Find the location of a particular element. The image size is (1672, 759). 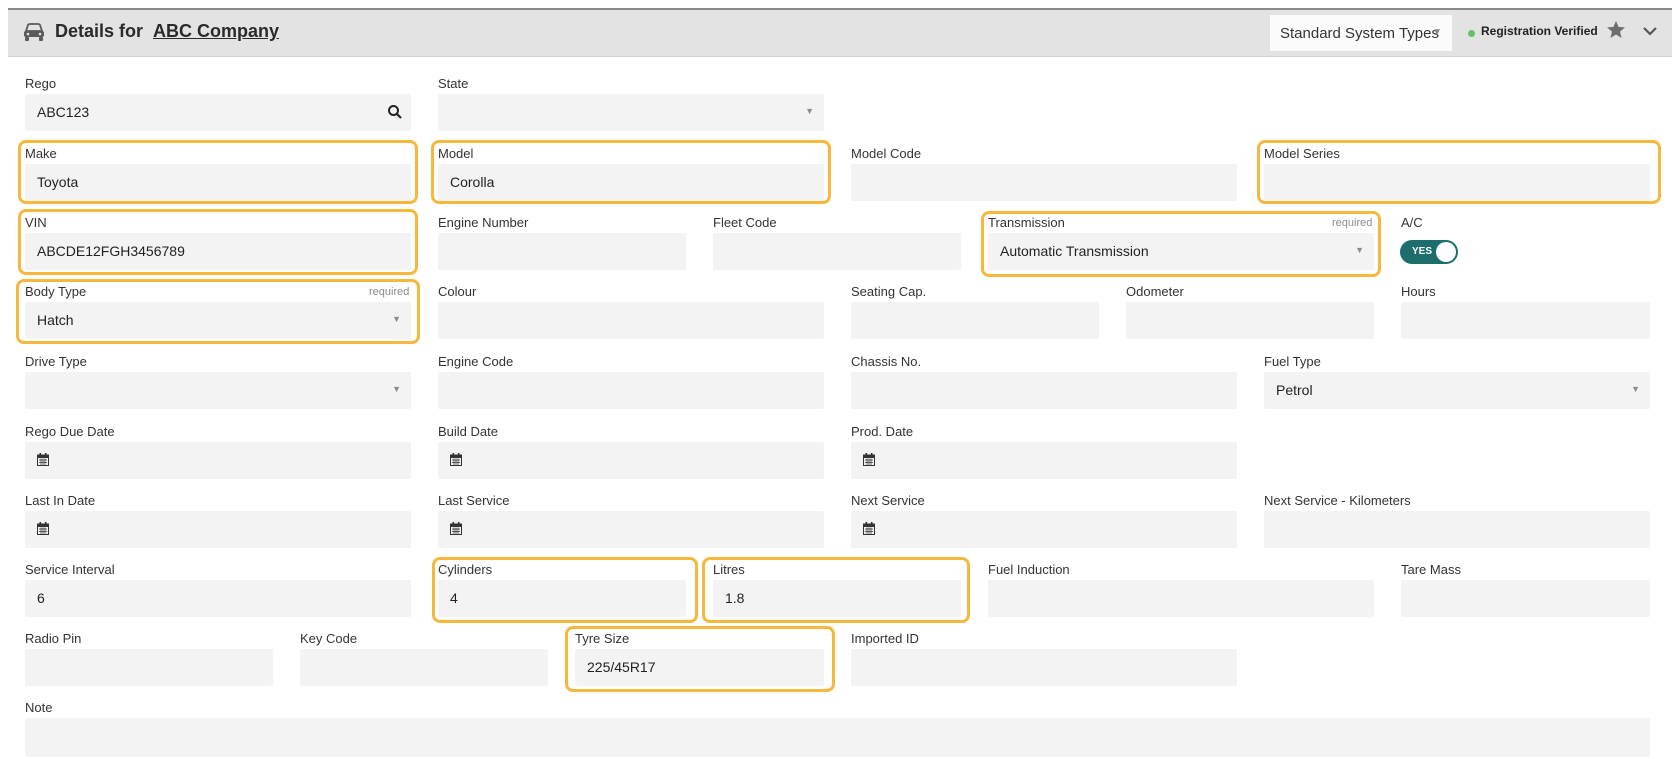

ac-label: A/C is located at coordinates (1412, 222).